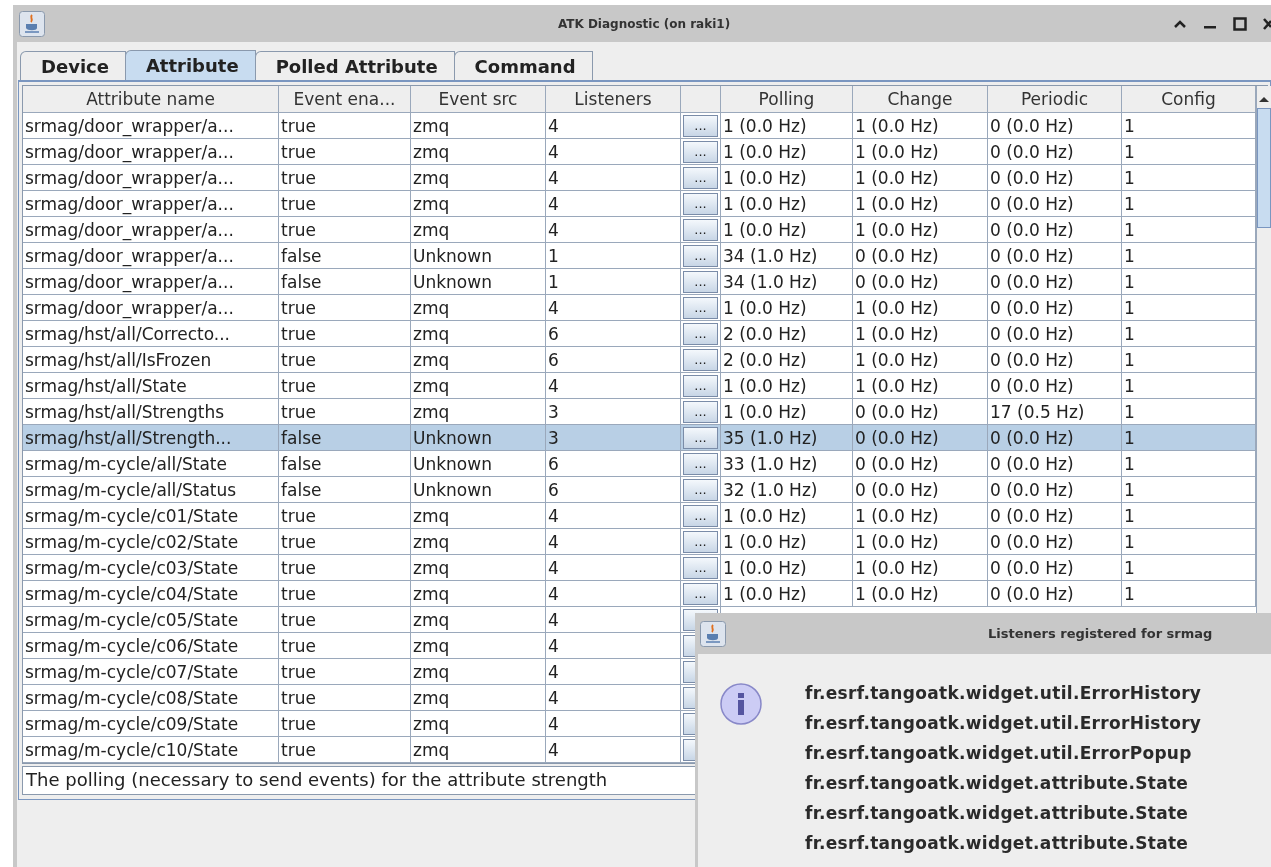 The height and width of the screenshot is (867, 1271). What do you see at coordinates (639, 542) in the screenshot?
I see `table-row: srmag/m-cycle/c02/State true zmq 4 ... 1 (0.0 Hz) 1 (0.0 Hz) 0 (0.0 Hz) 1` at bounding box center [639, 542].